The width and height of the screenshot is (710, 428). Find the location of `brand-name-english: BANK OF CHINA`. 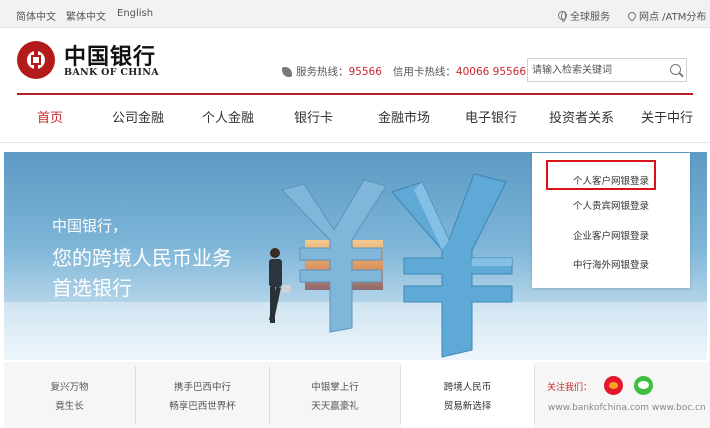

brand-name-english: BANK OF CHINA is located at coordinates (111, 72).